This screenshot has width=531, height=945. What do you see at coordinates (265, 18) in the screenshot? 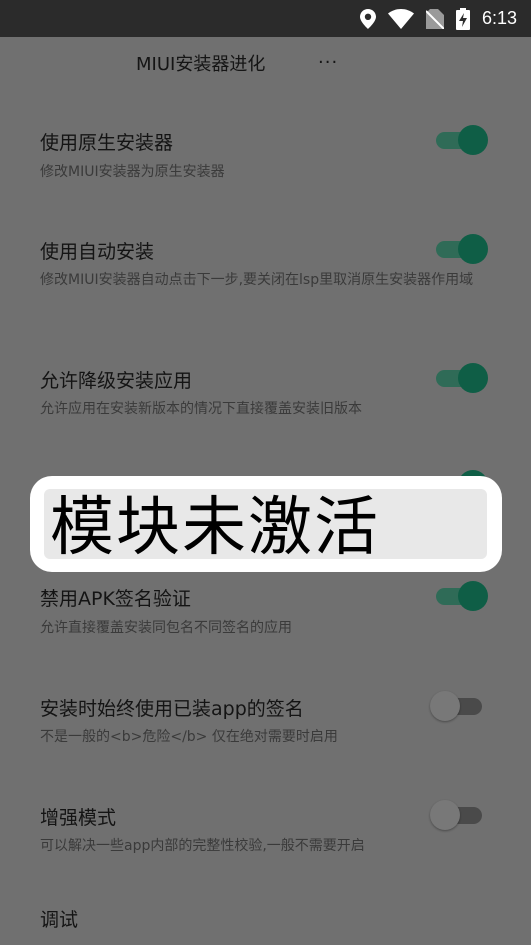
I see `status-bar: 6:13` at bounding box center [265, 18].